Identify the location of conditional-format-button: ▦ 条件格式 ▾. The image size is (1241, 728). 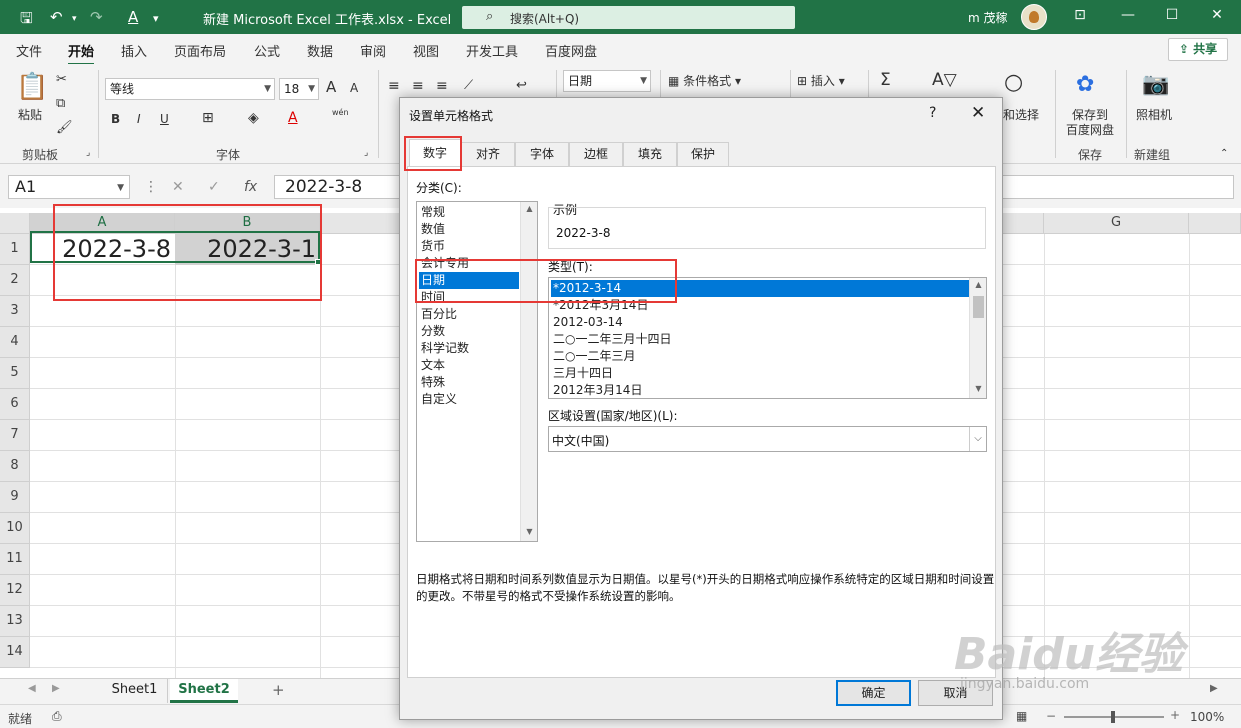
(704, 80).